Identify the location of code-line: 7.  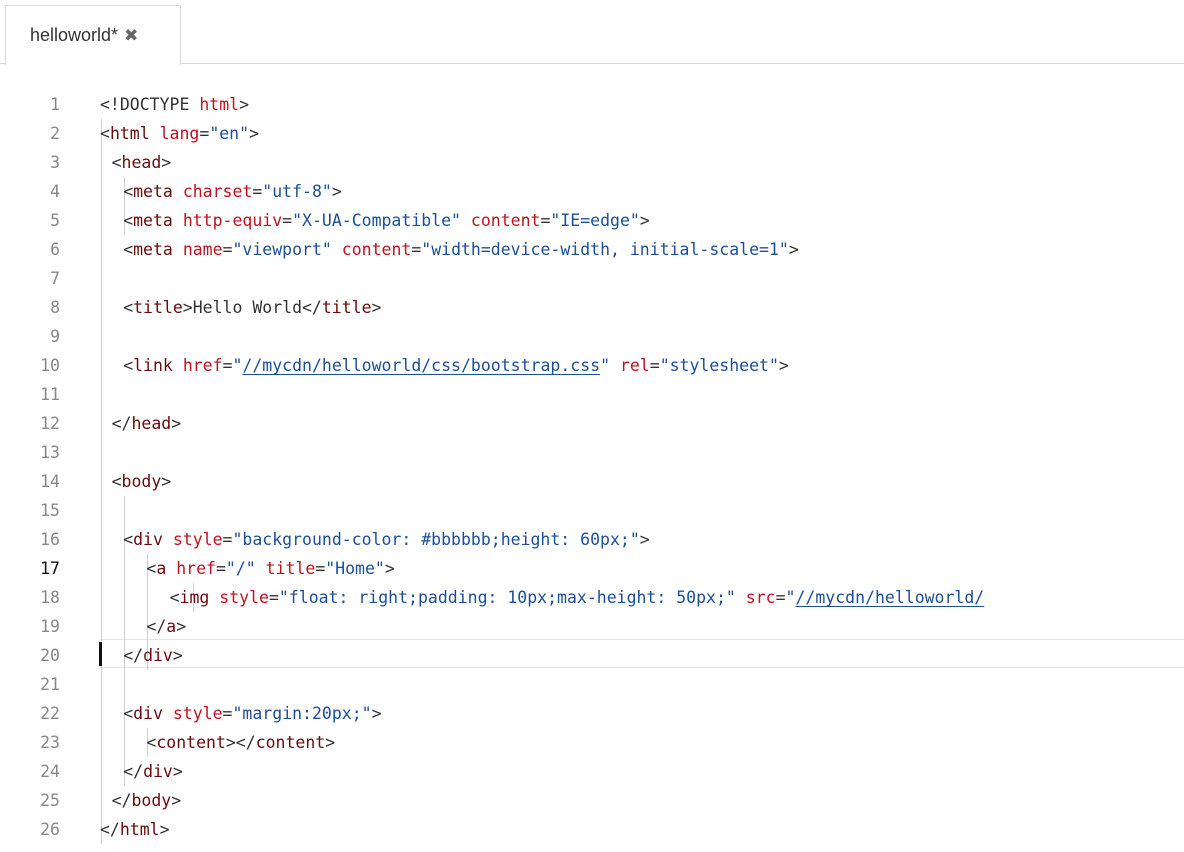
(592, 278).